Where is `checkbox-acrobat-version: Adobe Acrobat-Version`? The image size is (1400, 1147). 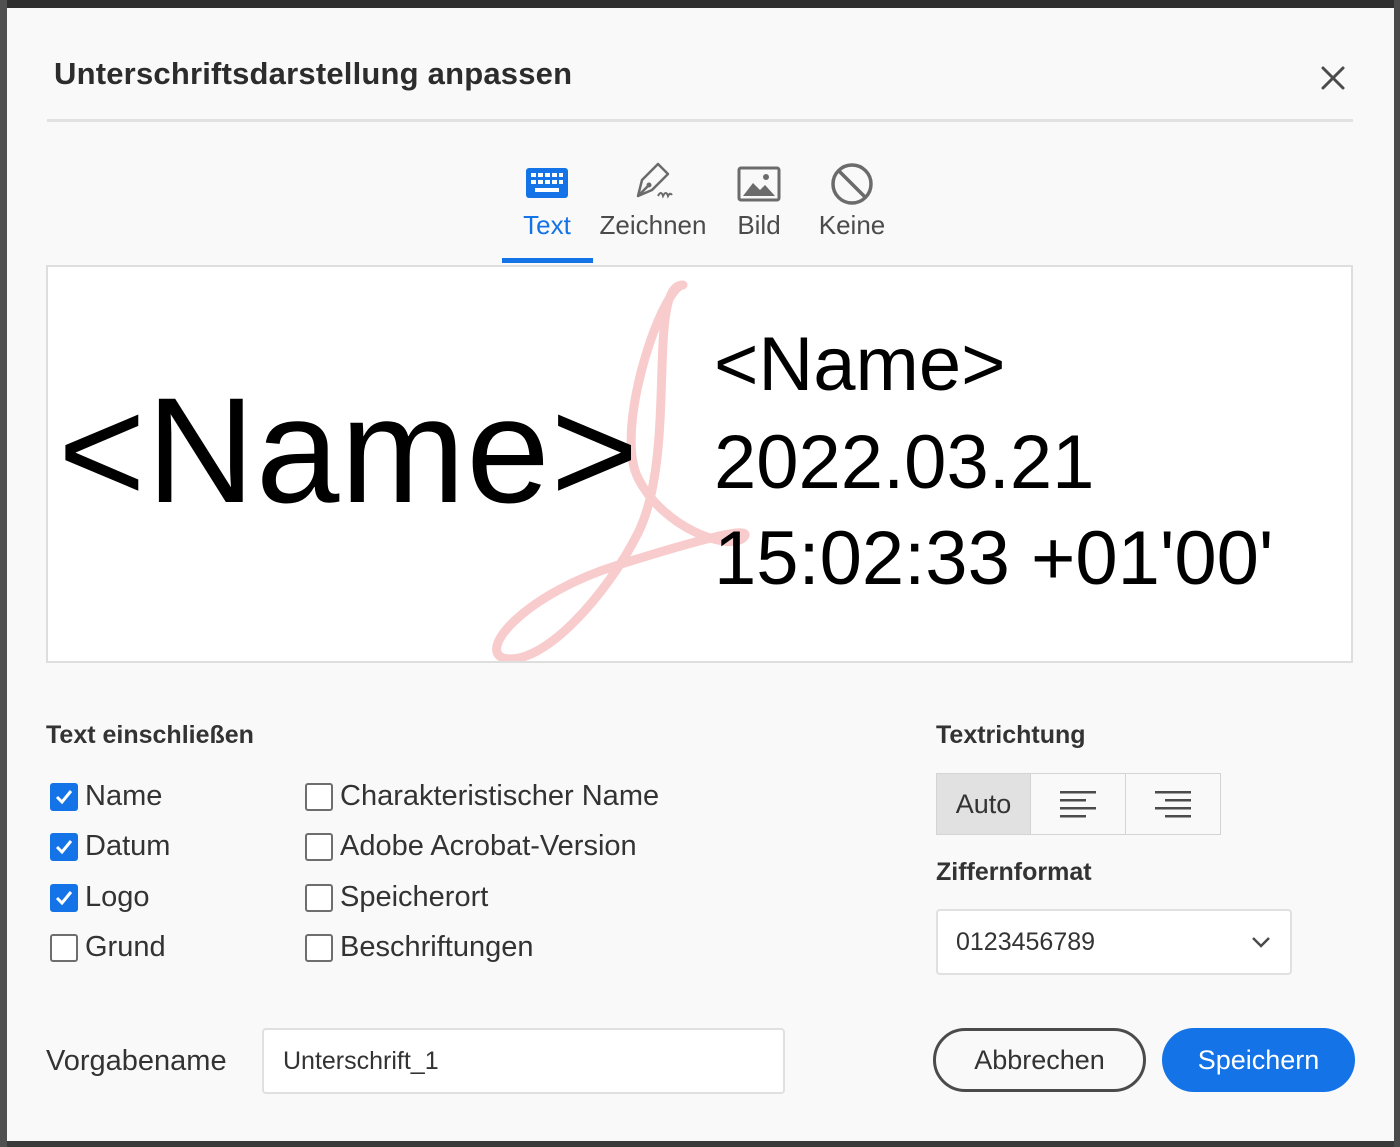
checkbox-acrobat-version: Adobe Acrobat-Version is located at coordinates (471, 846).